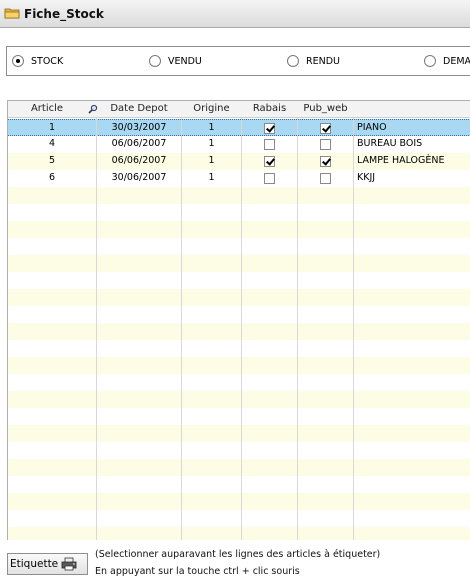 This screenshot has height=587, width=470. Describe the element at coordinates (139, 109) in the screenshot. I see `col-header-date-depot: Date Depot` at that location.